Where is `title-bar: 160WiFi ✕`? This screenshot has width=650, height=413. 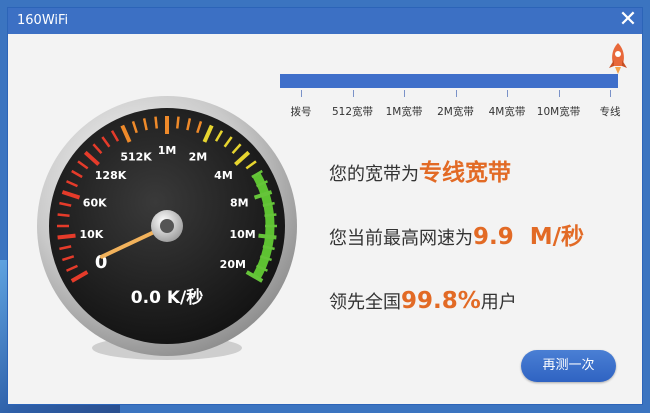 title-bar: 160WiFi ✕ is located at coordinates (325, 21).